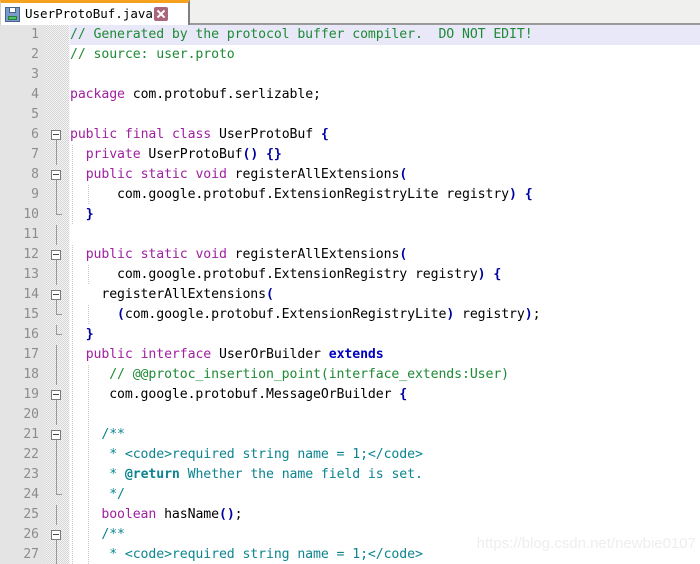 The image size is (700, 564). Describe the element at coordinates (23, 215) in the screenshot. I see `line-number: 10` at that location.